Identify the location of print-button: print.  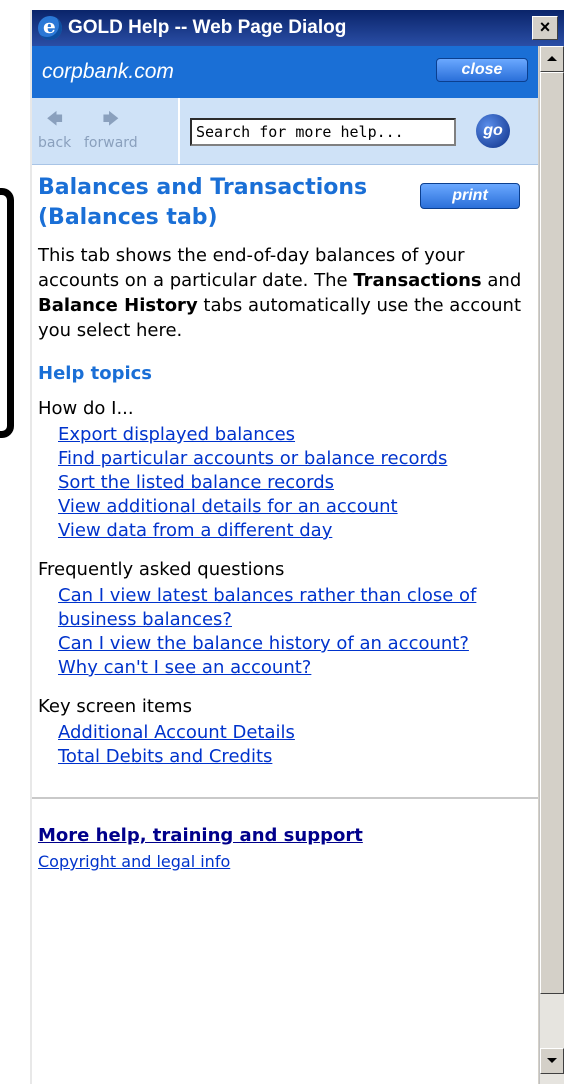
(470, 196).